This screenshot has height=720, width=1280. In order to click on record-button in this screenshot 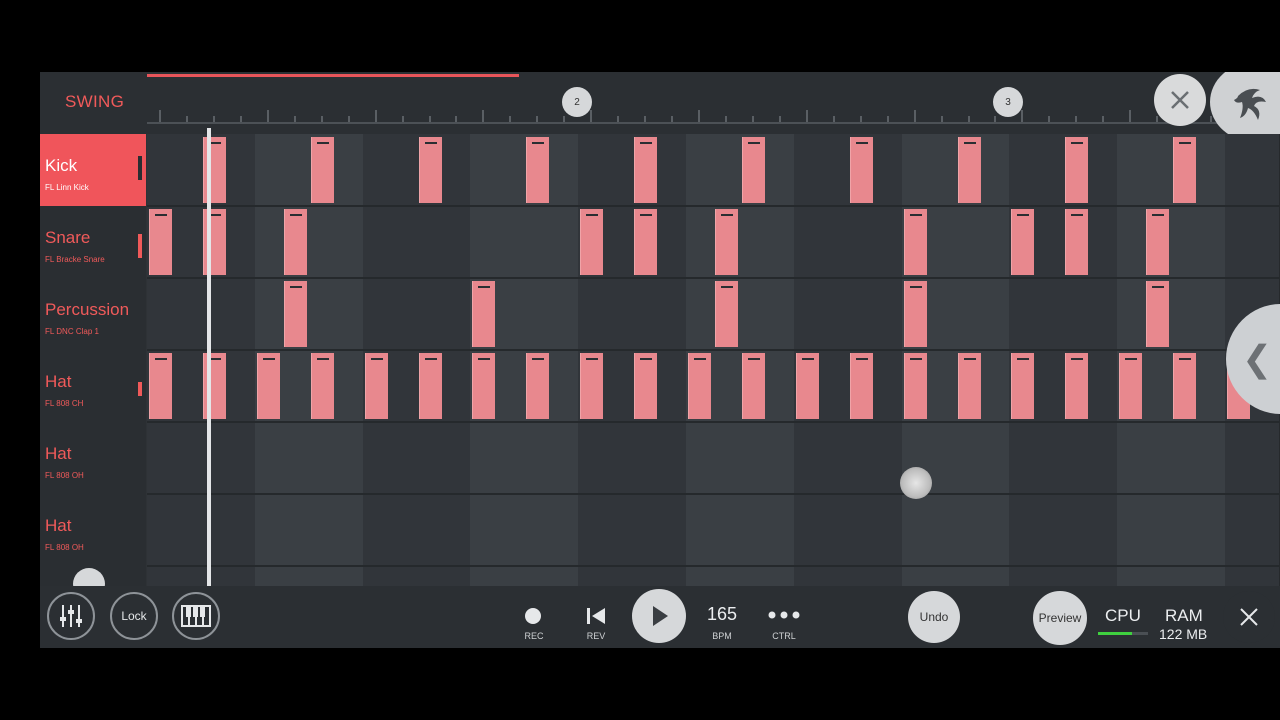, I will do `click(533, 616)`.